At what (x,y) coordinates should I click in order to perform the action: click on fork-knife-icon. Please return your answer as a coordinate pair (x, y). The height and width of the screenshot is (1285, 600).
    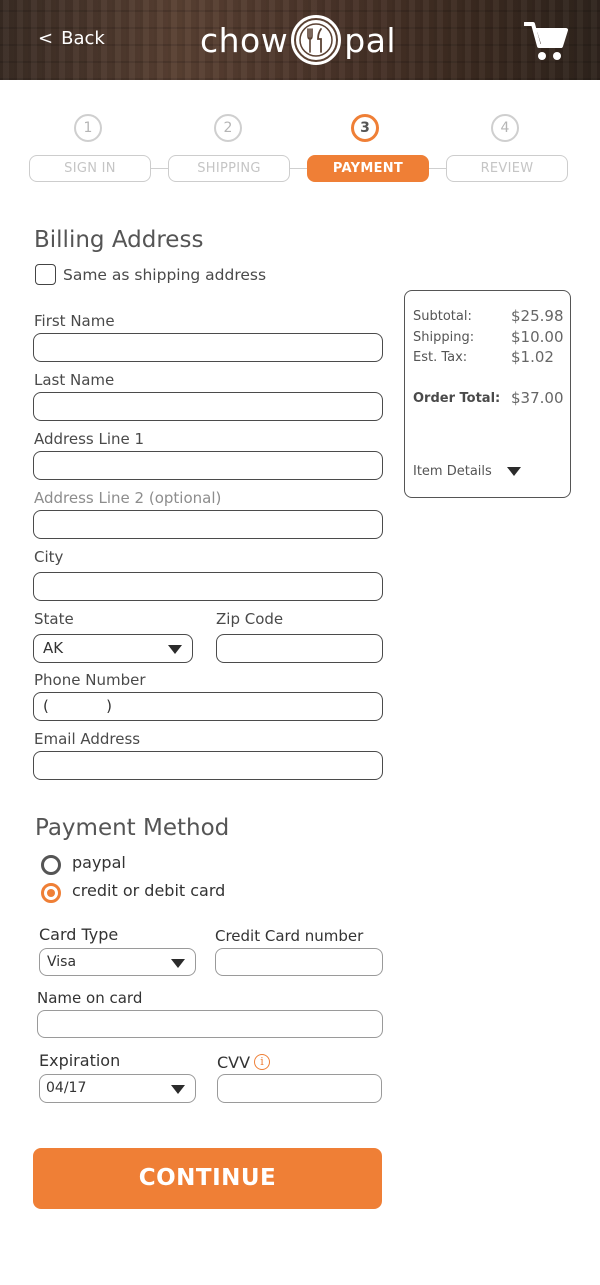
    Looking at the image, I should click on (316, 40).